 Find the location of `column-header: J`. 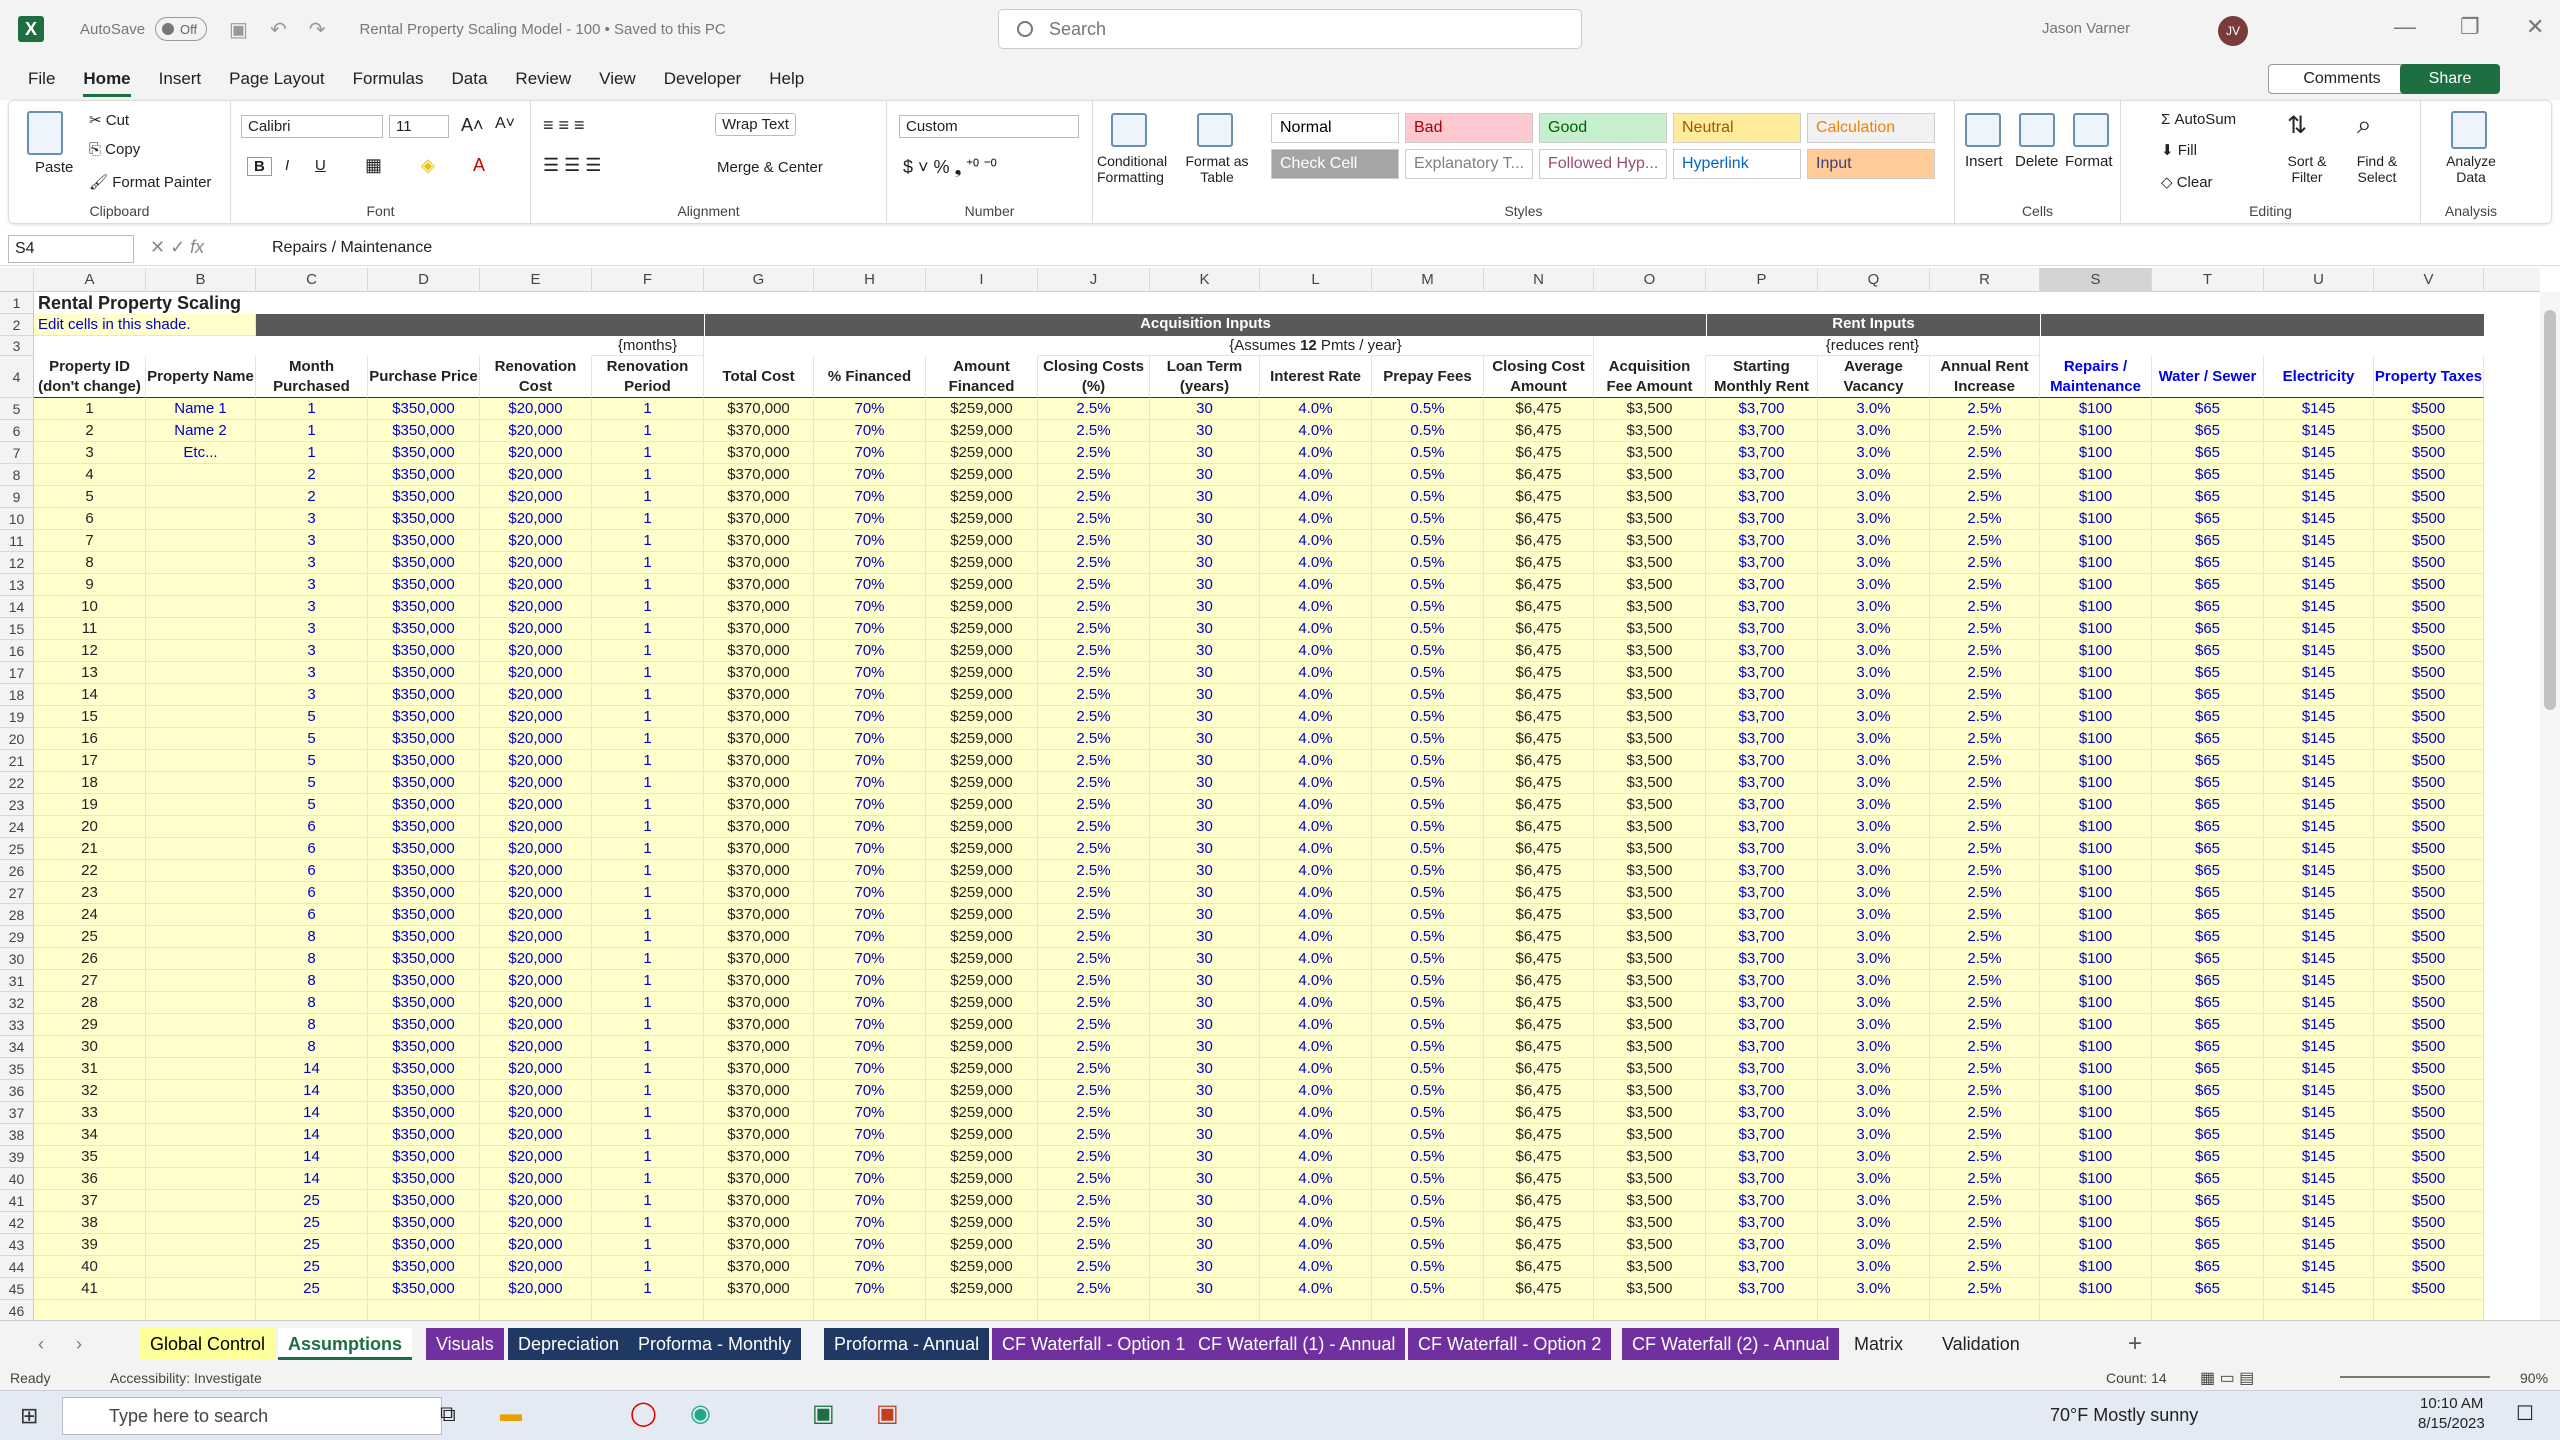

column-header: J is located at coordinates (1094, 280).